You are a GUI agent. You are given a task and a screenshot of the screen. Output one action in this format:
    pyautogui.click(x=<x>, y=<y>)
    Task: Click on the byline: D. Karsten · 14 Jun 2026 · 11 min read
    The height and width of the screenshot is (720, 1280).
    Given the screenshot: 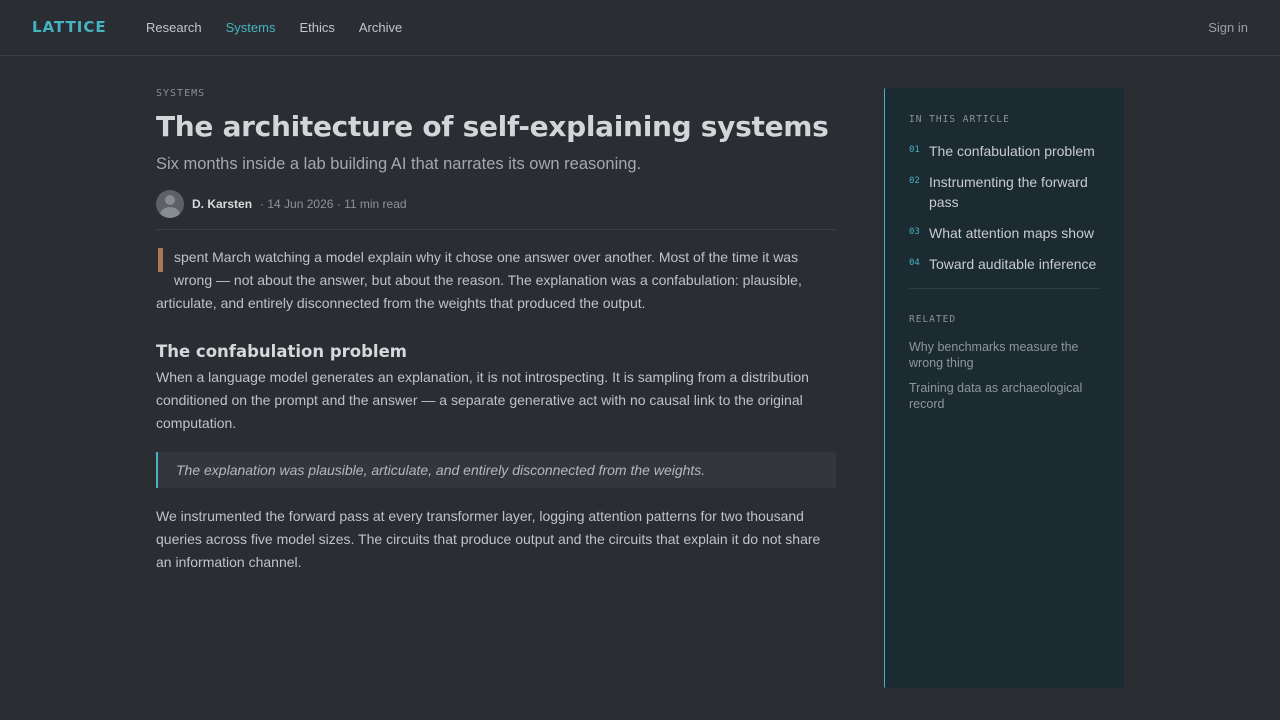 What is the action you would take?
    pyautogui.click(x=496, y=210)
    